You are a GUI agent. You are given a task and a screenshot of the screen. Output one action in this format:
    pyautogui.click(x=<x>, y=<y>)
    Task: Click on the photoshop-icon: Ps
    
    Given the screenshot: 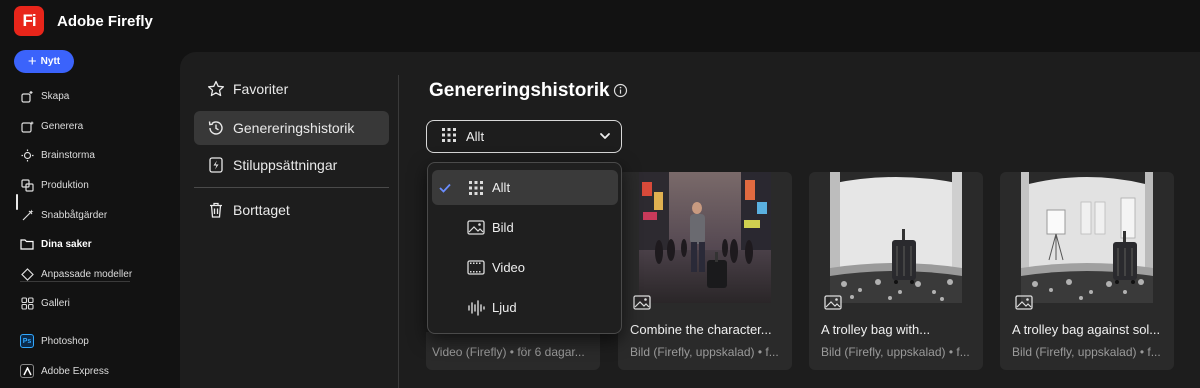 What is the action you would take?
    pyautogui.click(x=27, y=341)
    